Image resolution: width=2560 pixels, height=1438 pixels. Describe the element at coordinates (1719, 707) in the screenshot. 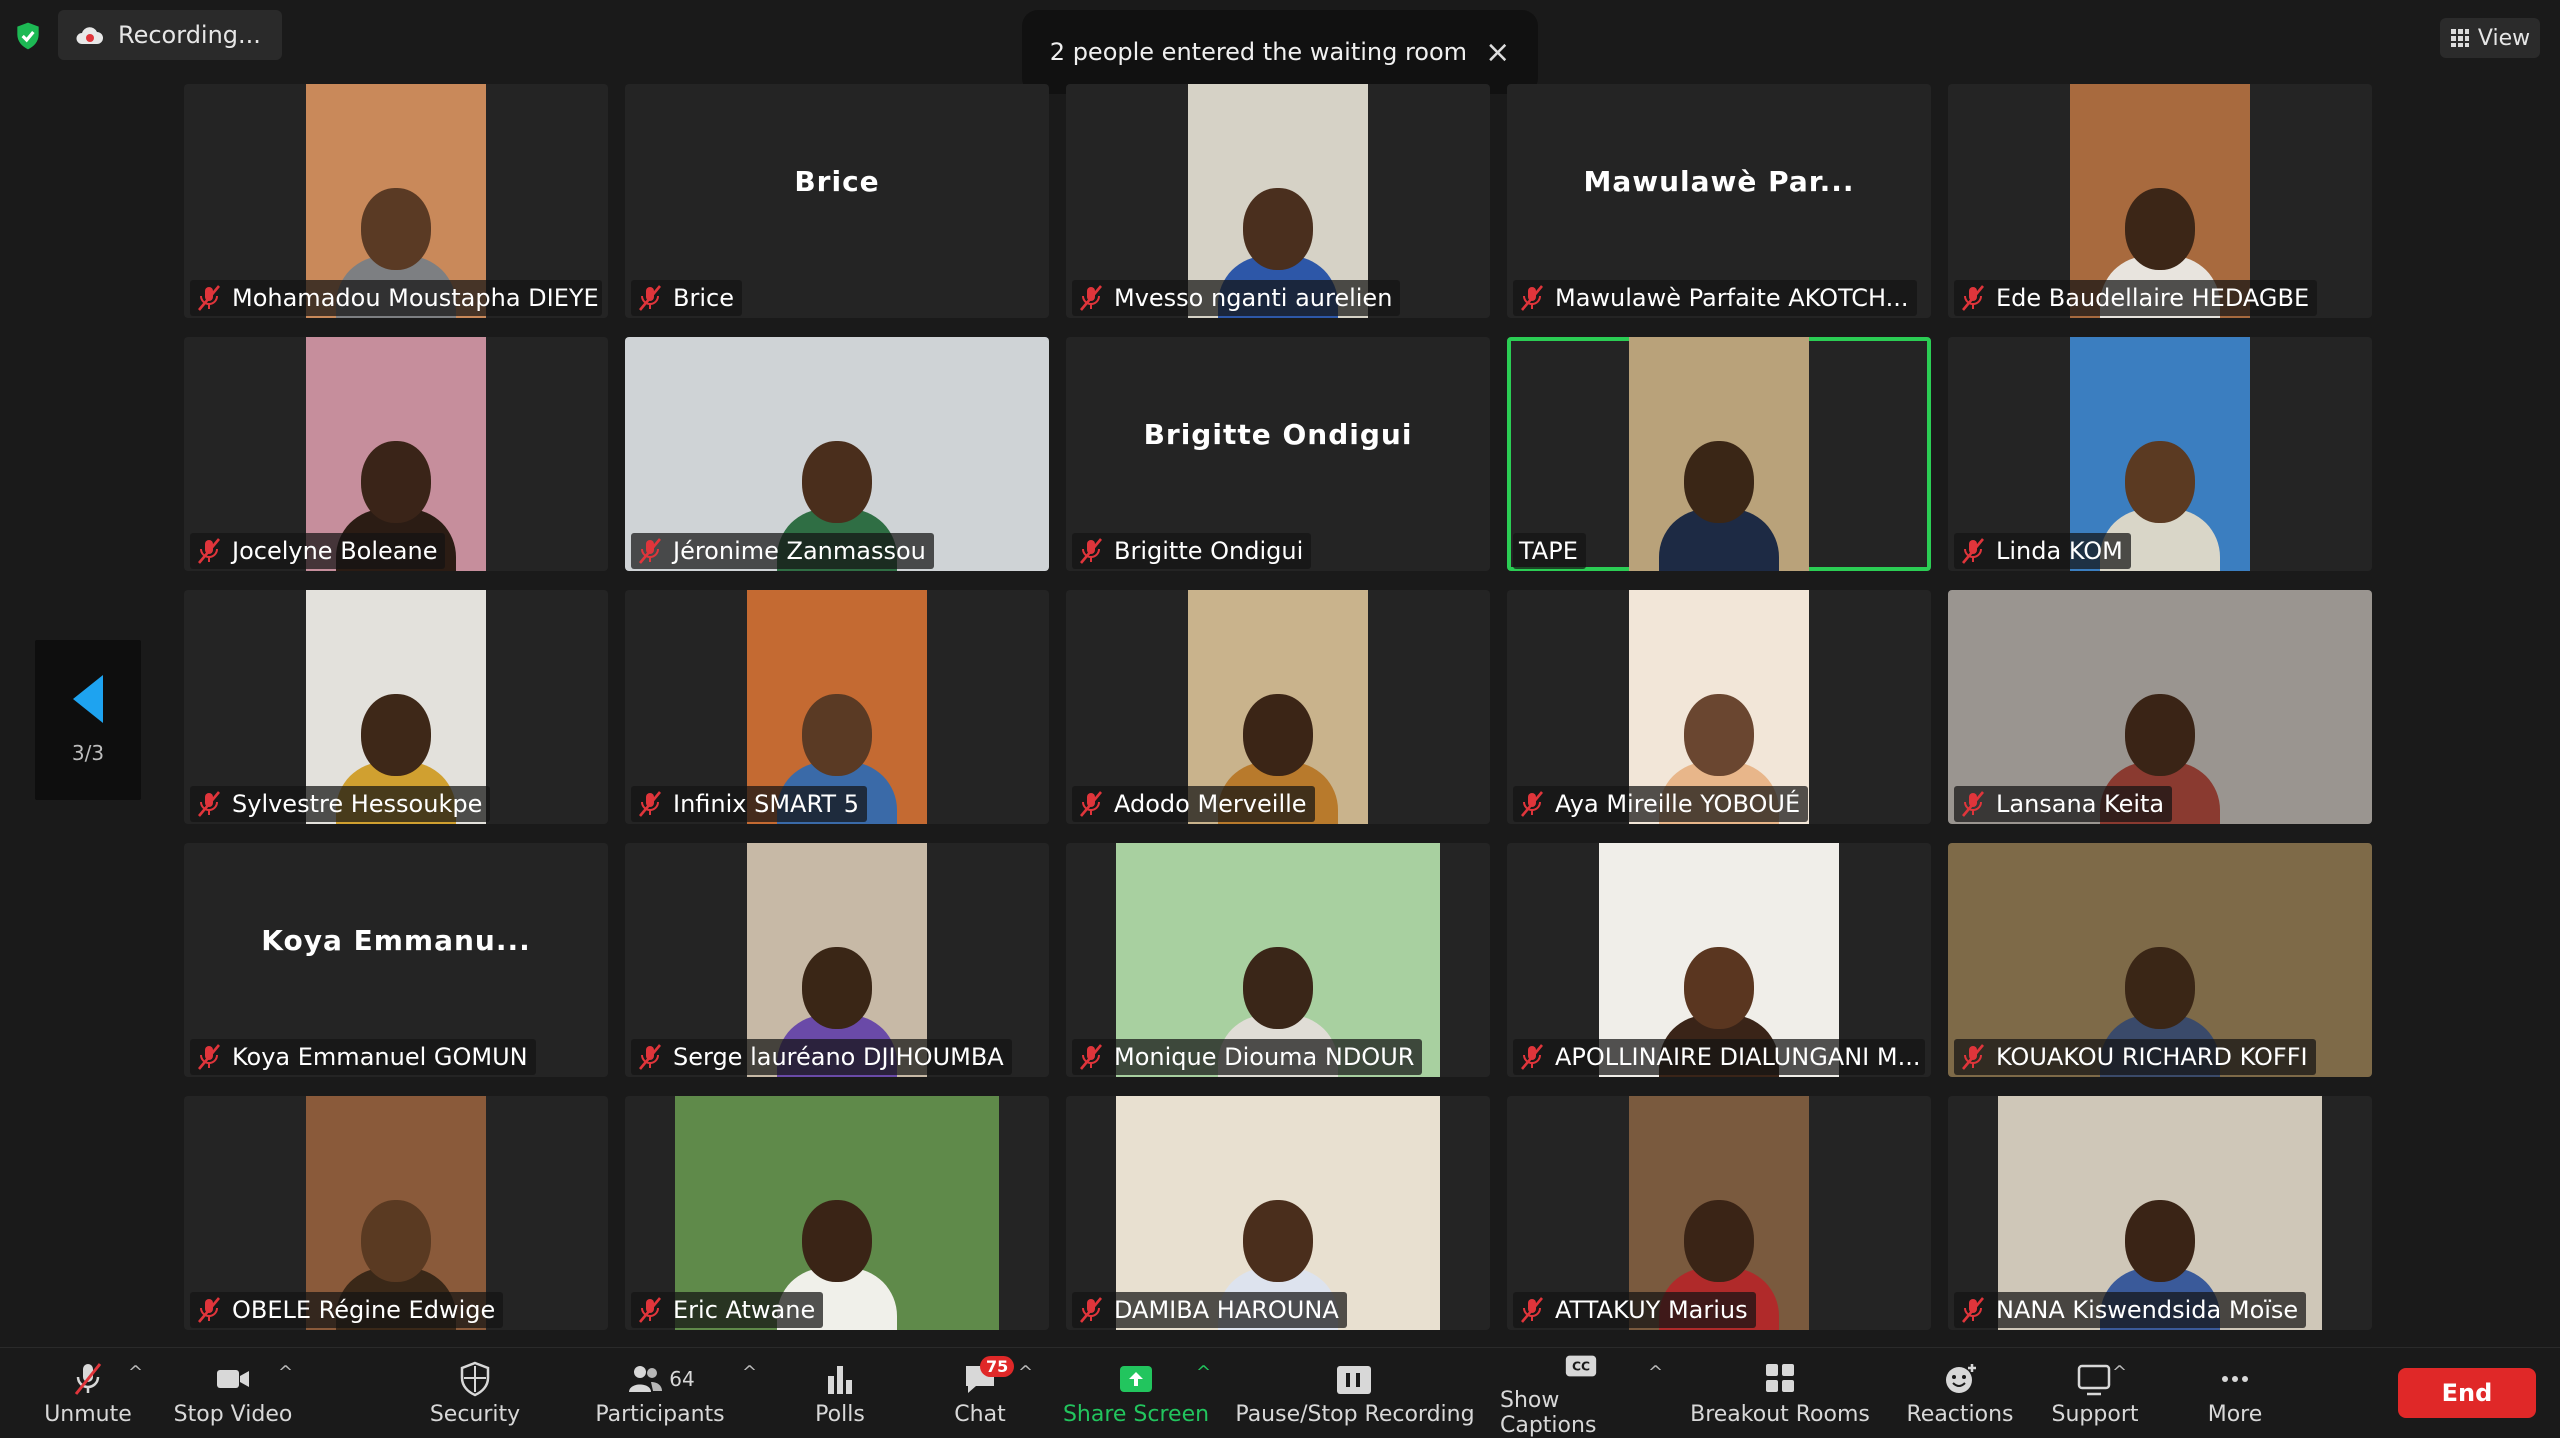

I see `participant-tile: Aya Mireille YOBOUÉ` at that location.